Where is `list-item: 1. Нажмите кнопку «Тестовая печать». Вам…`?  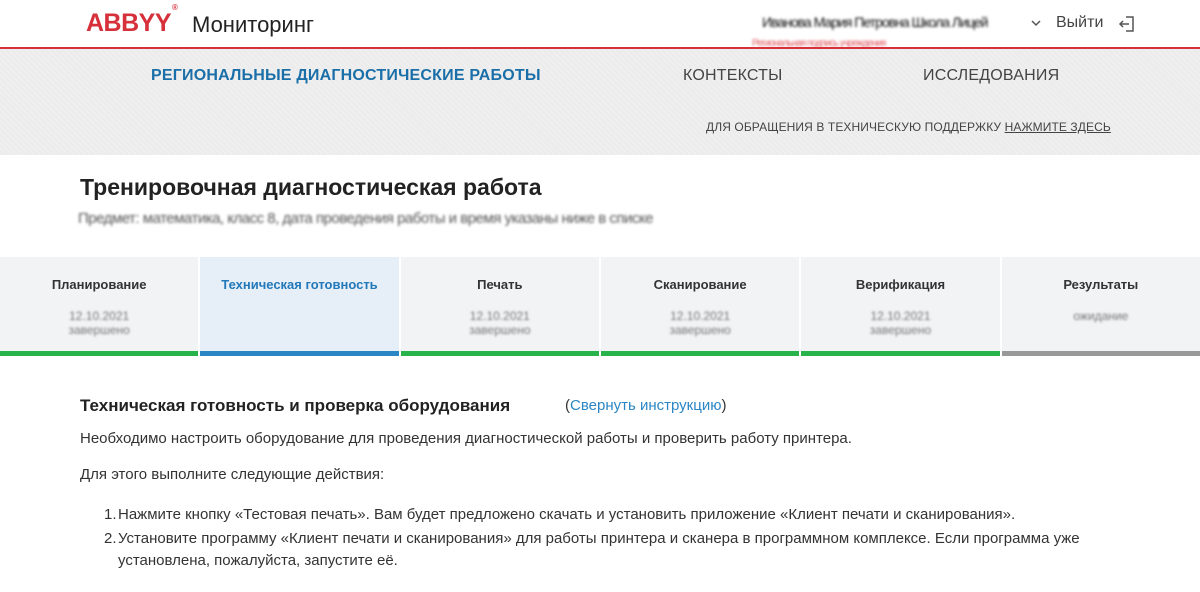
list-item: 1. Нажмите кнопку «Тестовая печать». Вам… is located at coordinates (600, 515).